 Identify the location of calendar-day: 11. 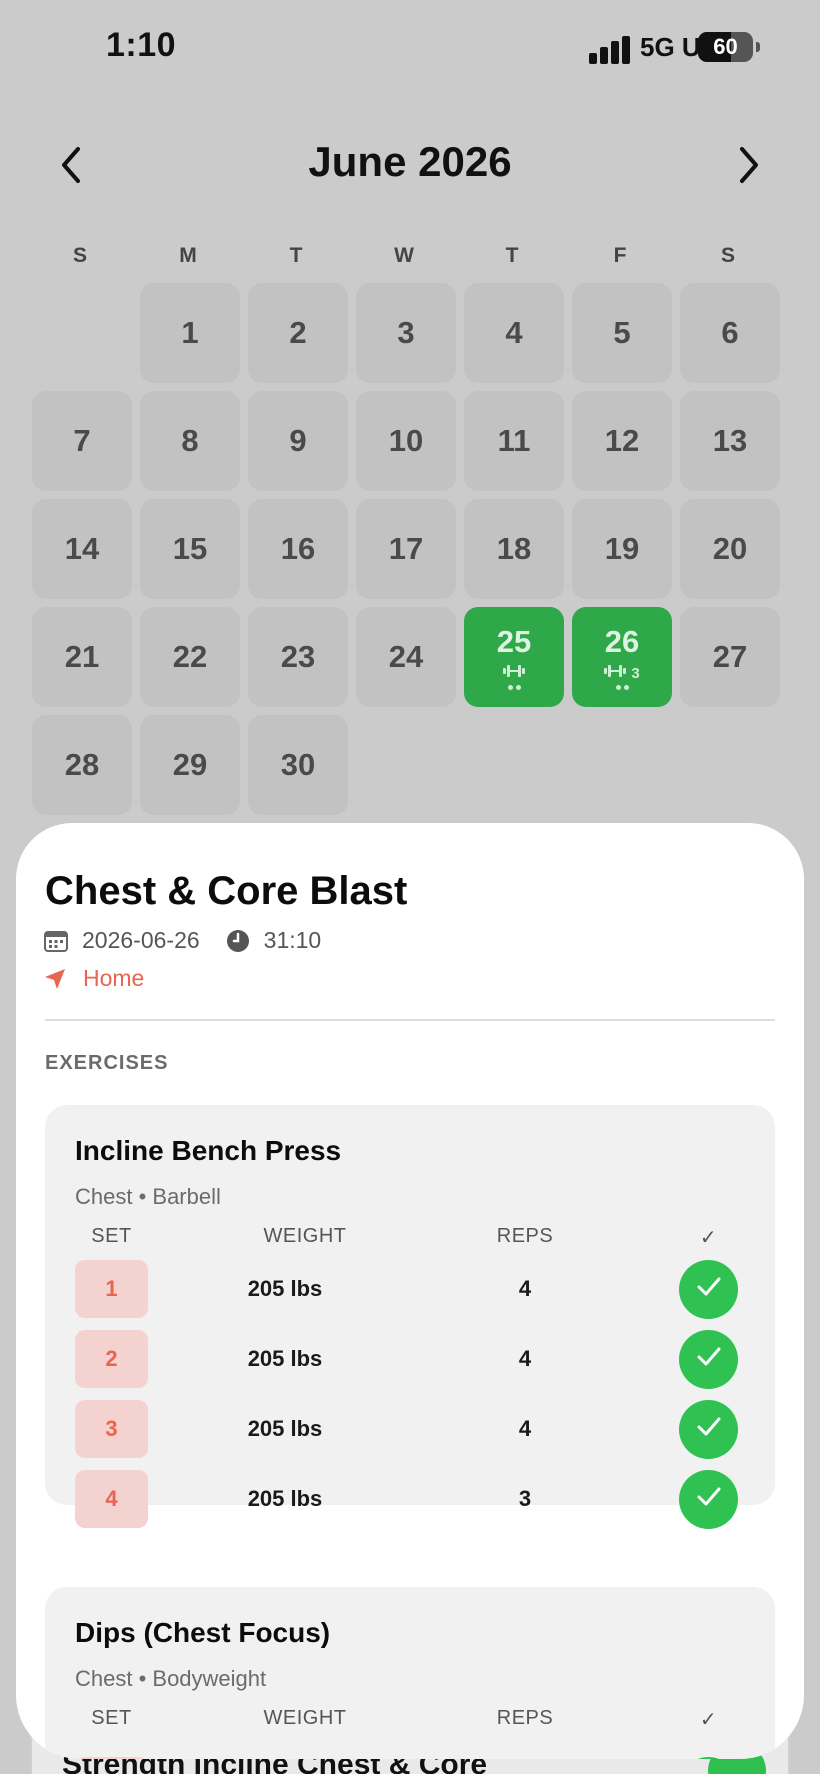
(514, 441).